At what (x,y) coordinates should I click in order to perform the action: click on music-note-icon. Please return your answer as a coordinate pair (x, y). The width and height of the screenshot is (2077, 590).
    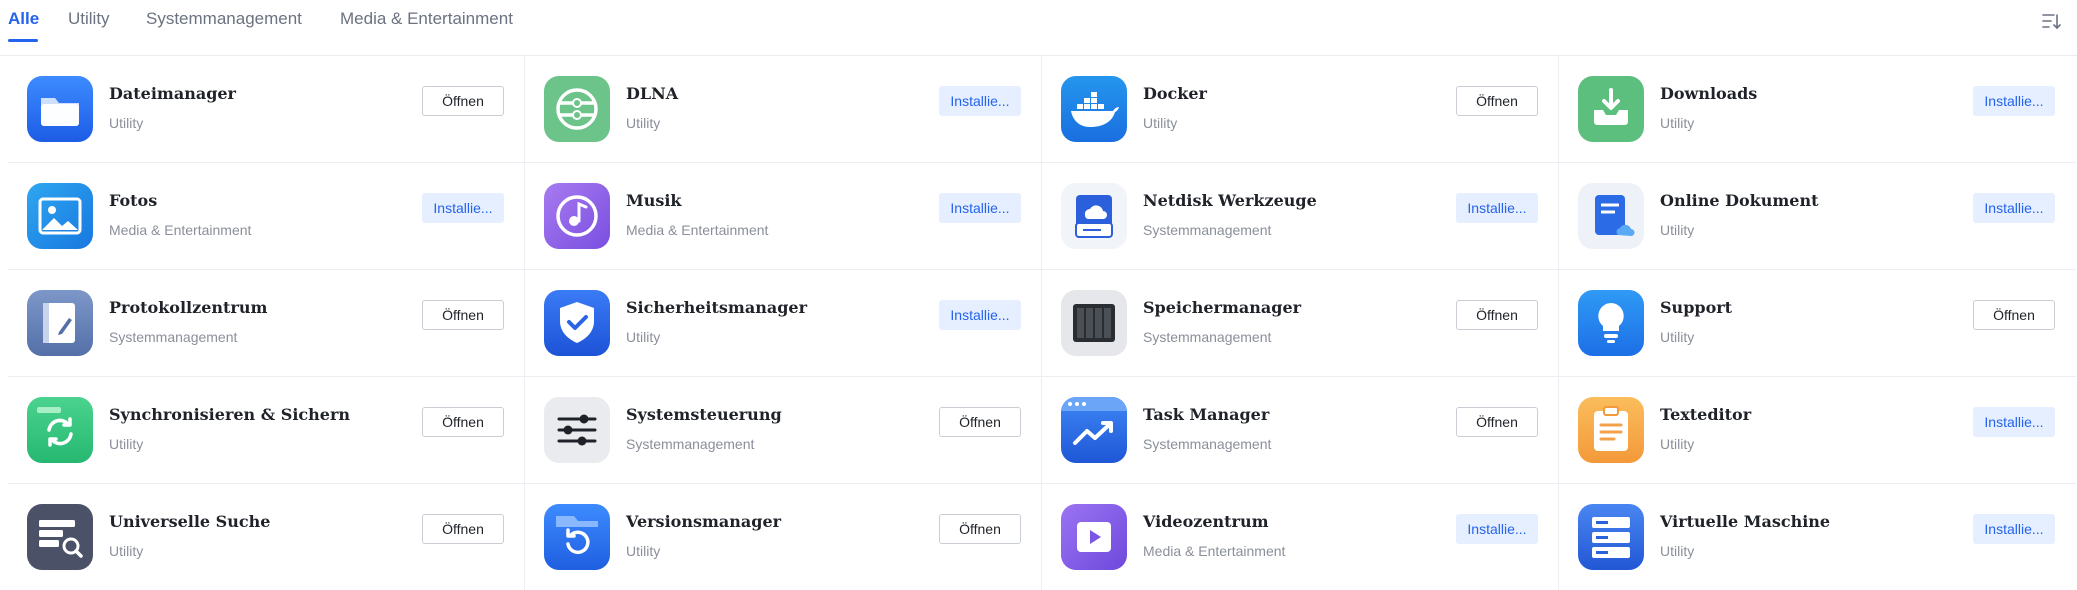
    Looking at the image, I should click on (577, 216).